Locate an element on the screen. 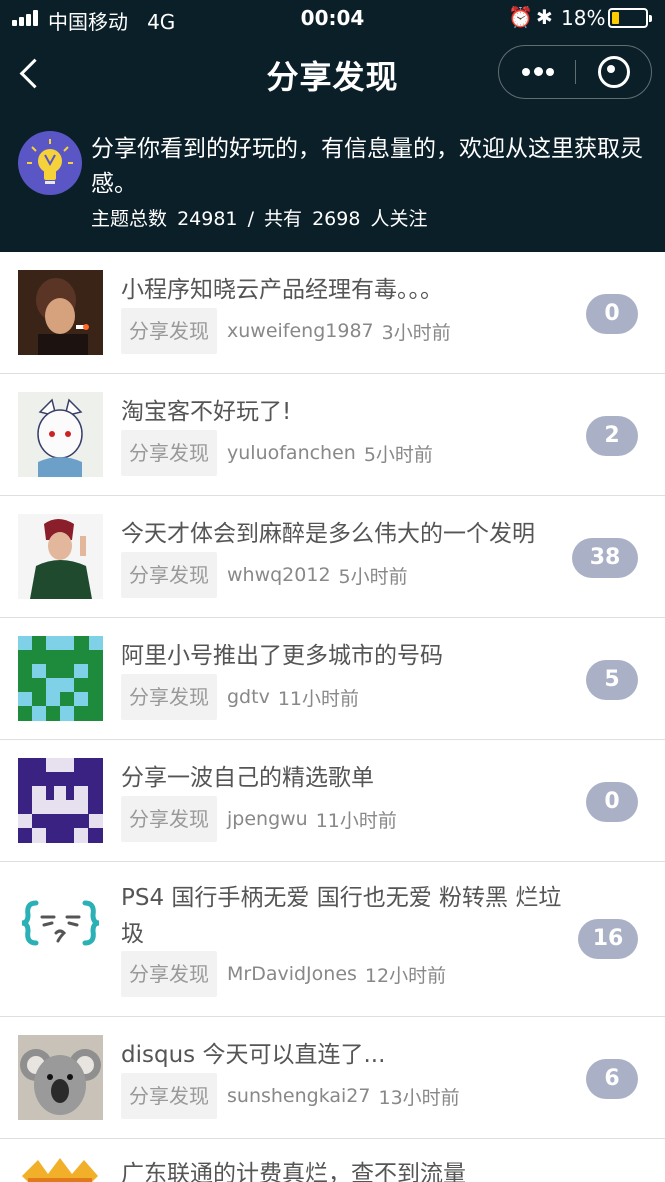 The width and height of the screenshot is (665, 1182). author-name: sunshengkai27 is located at coordinates (298, 1096).